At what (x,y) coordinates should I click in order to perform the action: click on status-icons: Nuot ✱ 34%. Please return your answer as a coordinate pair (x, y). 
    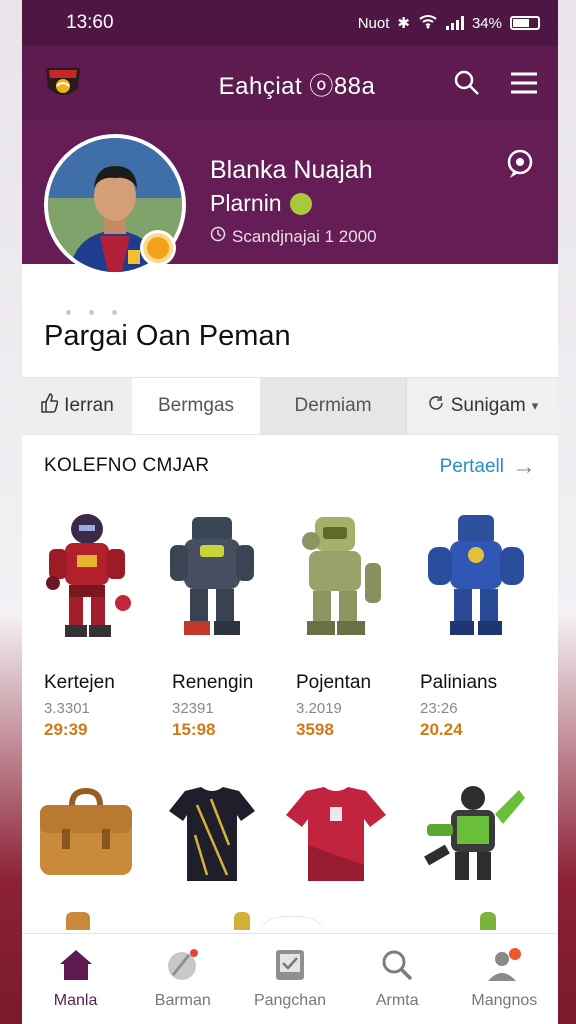
    Looking at the image, I should click on (449, 23).